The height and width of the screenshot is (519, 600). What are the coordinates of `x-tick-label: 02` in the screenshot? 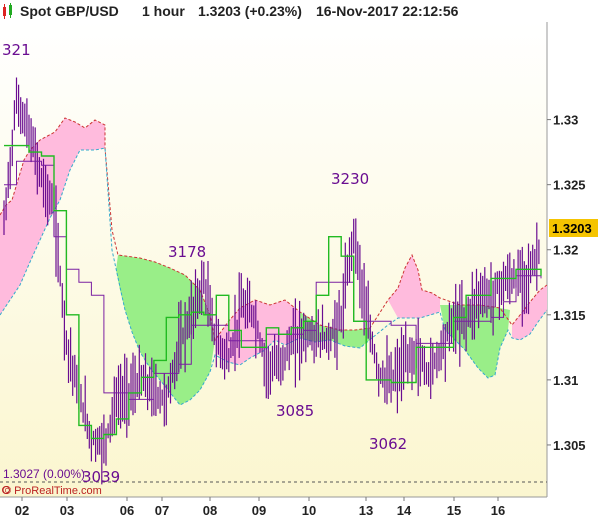 It's located at (22, 510).